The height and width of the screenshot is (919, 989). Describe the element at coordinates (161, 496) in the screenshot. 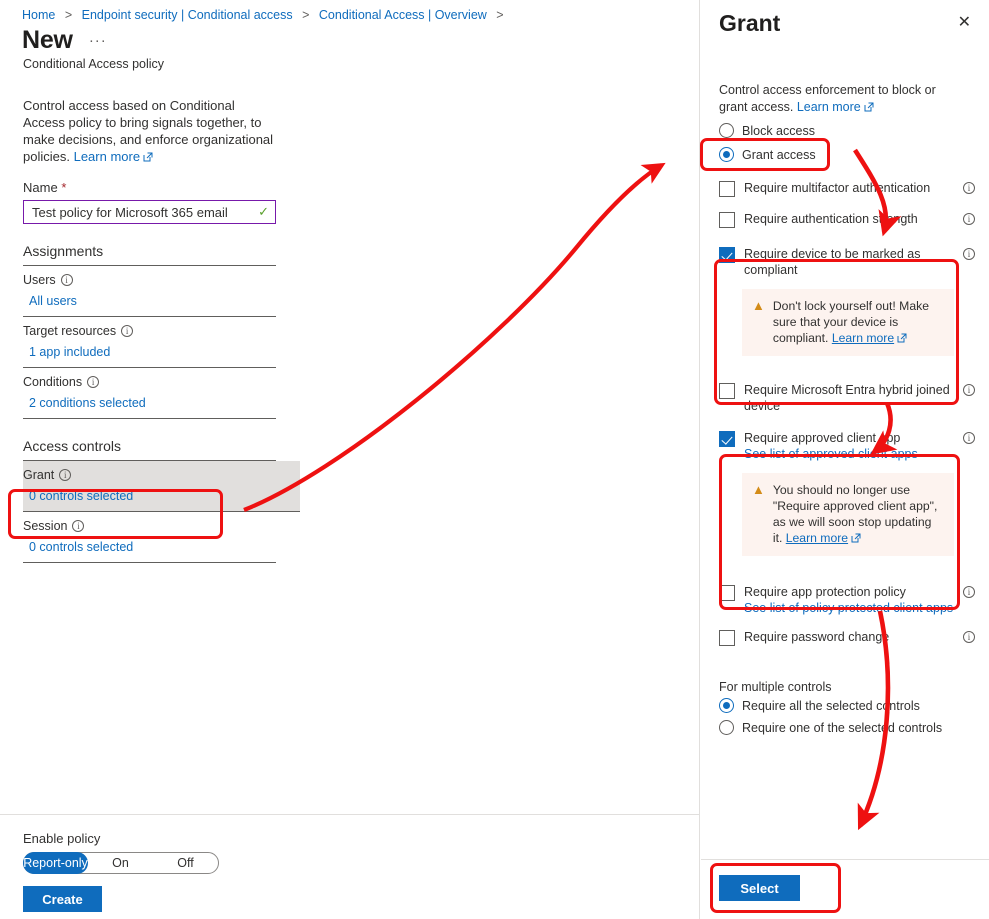

I see `access-control-row-grant-value: 0 controls selected` at that location.